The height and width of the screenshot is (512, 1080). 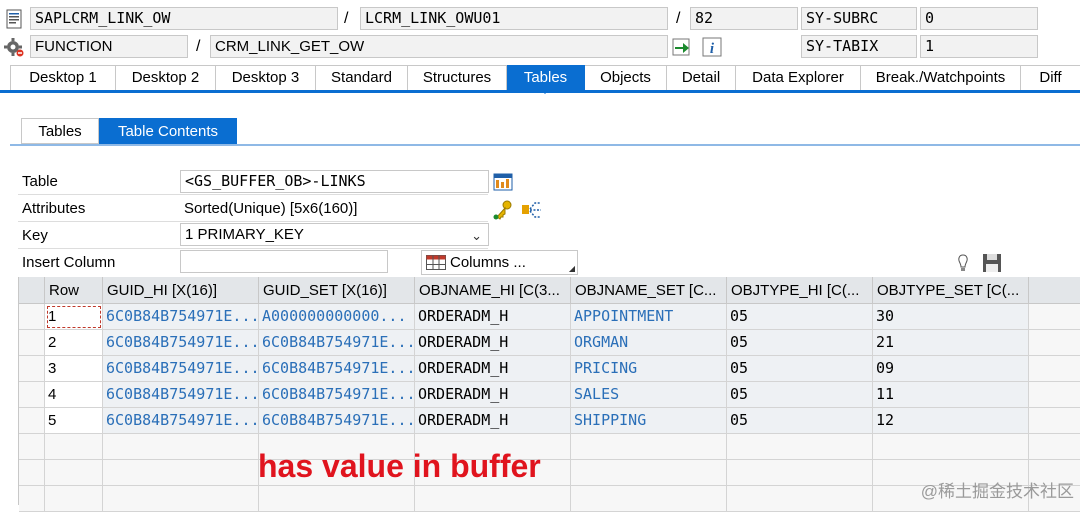 I want to click on var2-name-field: SY-TABIX, so click(x=859, y=46).